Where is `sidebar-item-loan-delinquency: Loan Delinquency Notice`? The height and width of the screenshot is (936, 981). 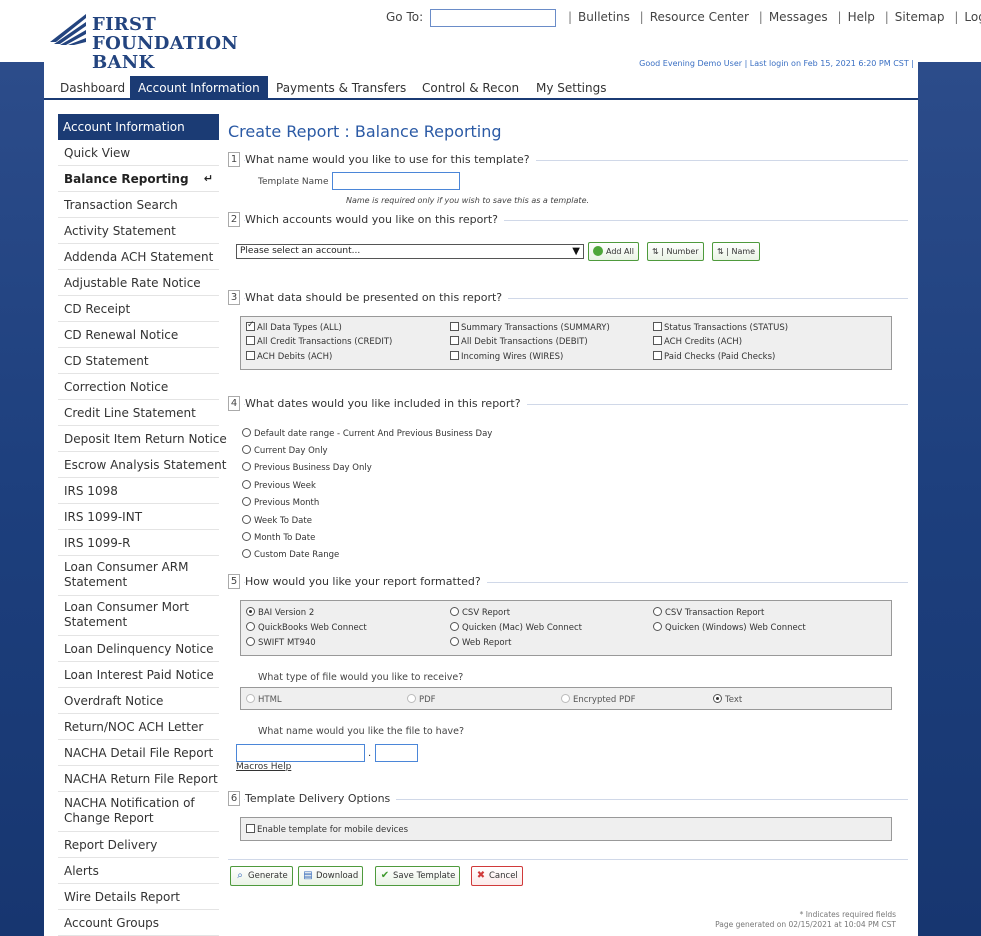
sidebar-item-loan-delinquency: Loan Delinquency Notice is located at coordinates (138, 649).